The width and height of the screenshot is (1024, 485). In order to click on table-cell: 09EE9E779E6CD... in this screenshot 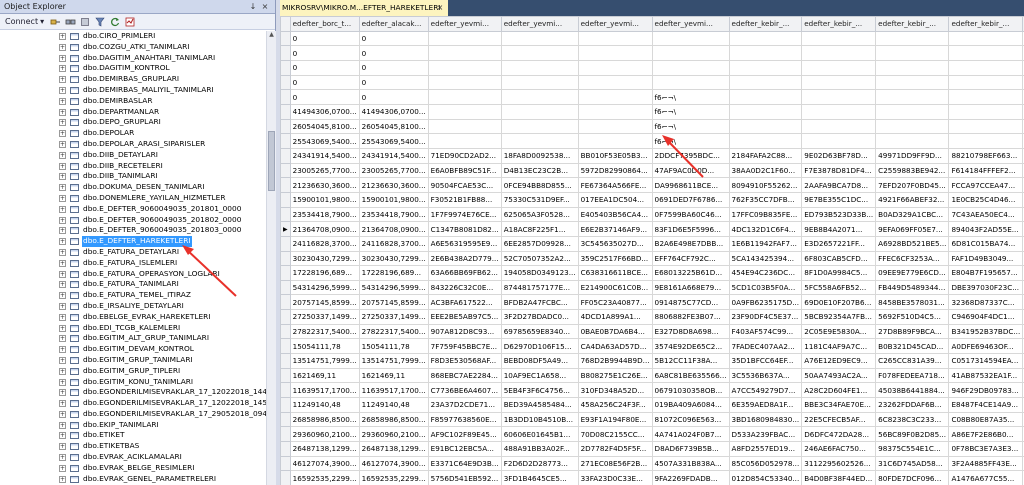, I will do `click(912, 273)`.